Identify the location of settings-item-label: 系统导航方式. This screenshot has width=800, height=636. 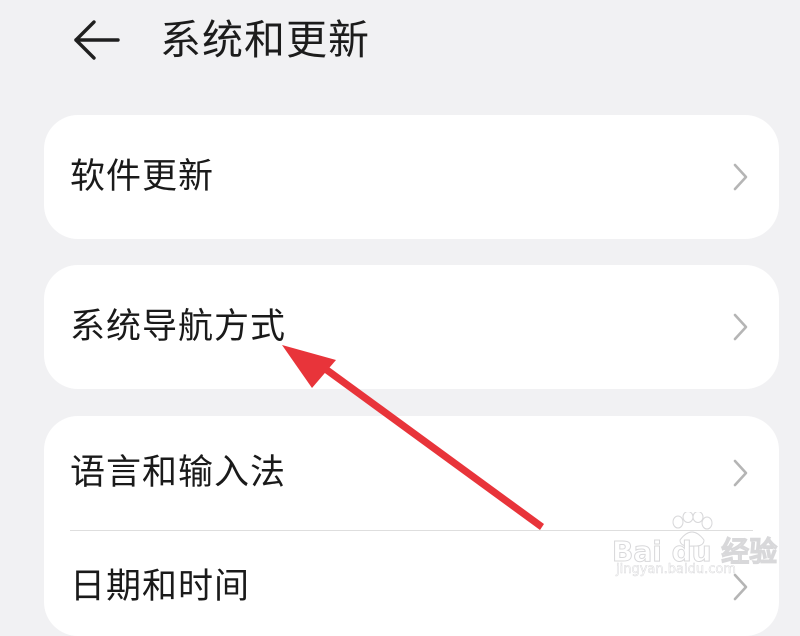
(178, 327).